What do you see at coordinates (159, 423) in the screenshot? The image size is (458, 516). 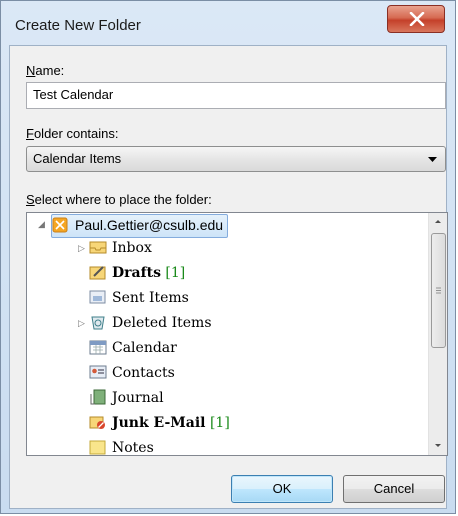 I see `tree-item-junk-email: Junk E-Mail [1]` at bounding box center [159, 423].